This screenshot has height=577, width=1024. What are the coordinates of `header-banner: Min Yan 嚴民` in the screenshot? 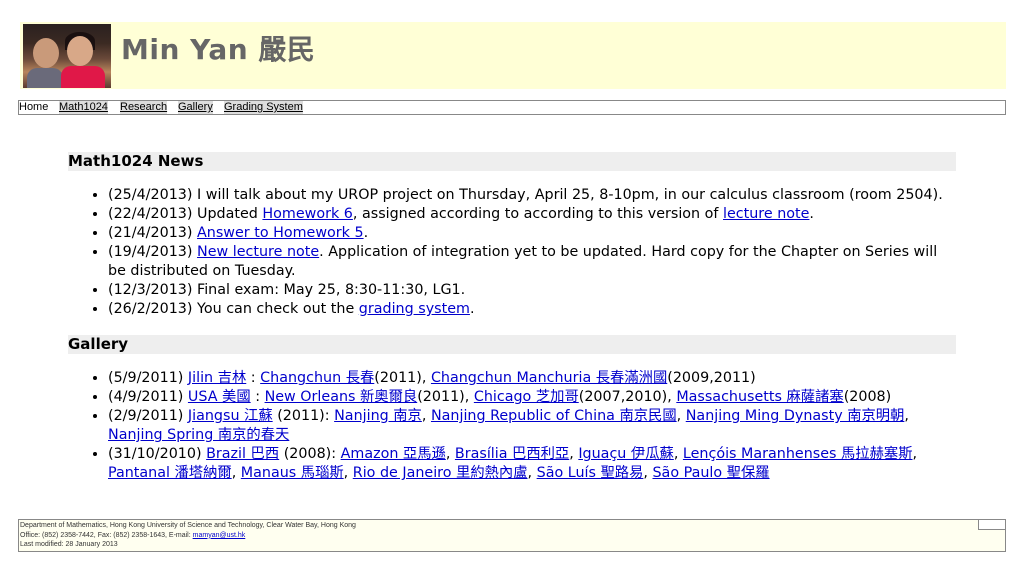 It's located at (513, 55).